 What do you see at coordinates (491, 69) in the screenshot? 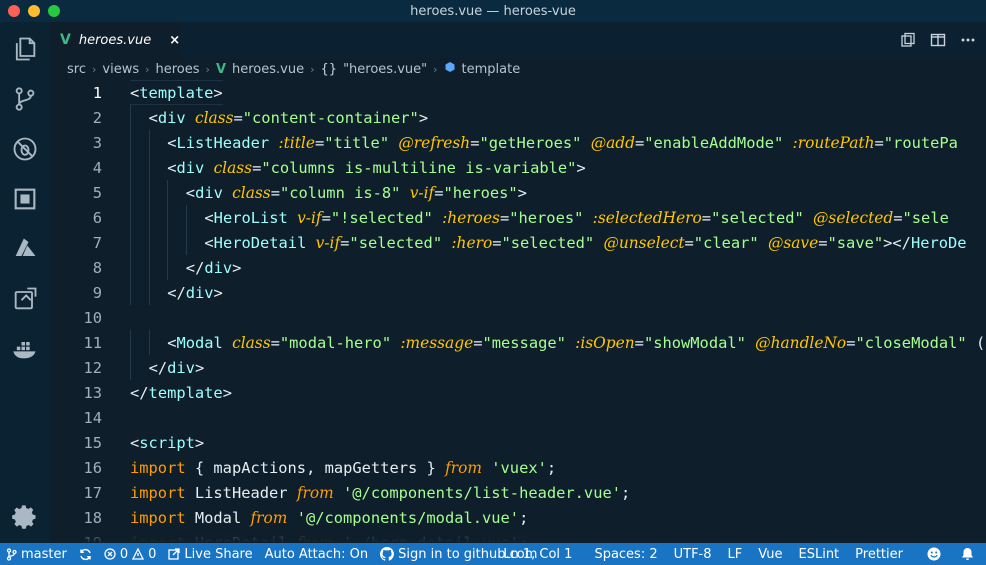
I see `breadcrumb-item: template` at bounding box center [491, 69].